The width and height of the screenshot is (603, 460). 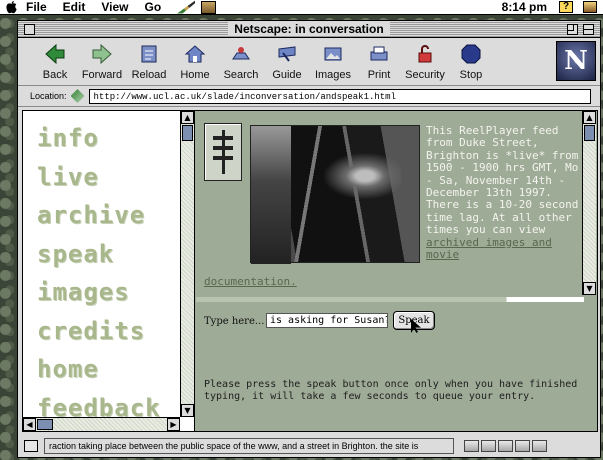 What do you see at coordinates (241, 54) in the screenshot?
I see `search-icon` at bounding box center [241, 54].